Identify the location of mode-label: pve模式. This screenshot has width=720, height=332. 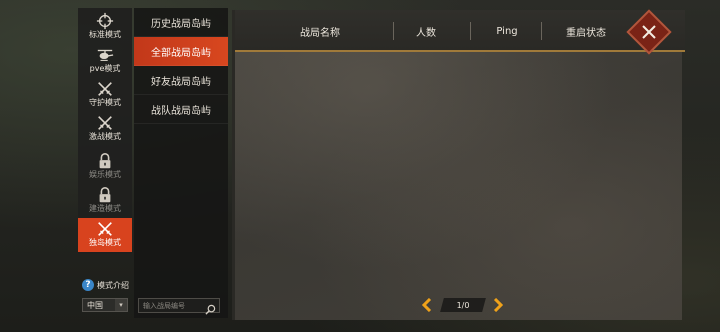
(105, 68).